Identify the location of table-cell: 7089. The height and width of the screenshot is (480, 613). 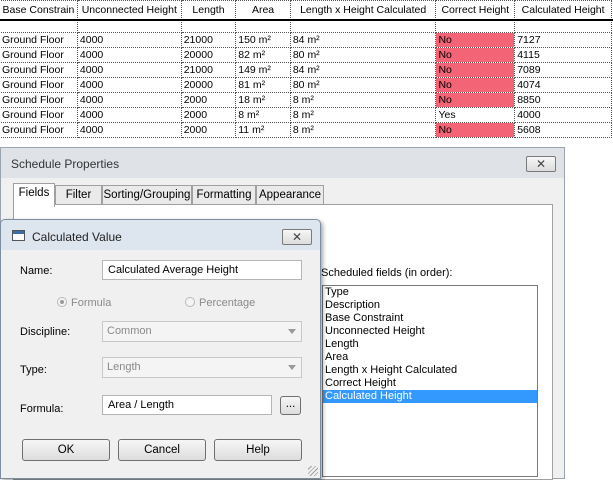
(563, 70).